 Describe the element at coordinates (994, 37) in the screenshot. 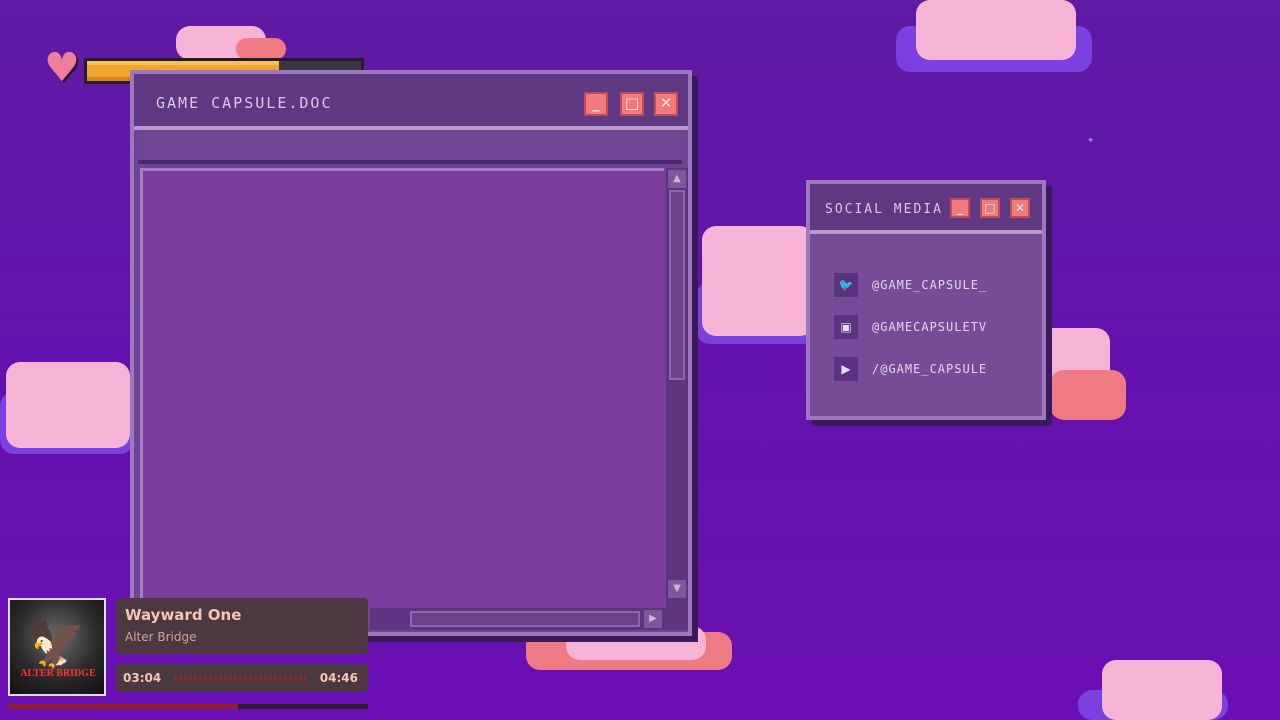

I see `cloud-top-right` at that location.